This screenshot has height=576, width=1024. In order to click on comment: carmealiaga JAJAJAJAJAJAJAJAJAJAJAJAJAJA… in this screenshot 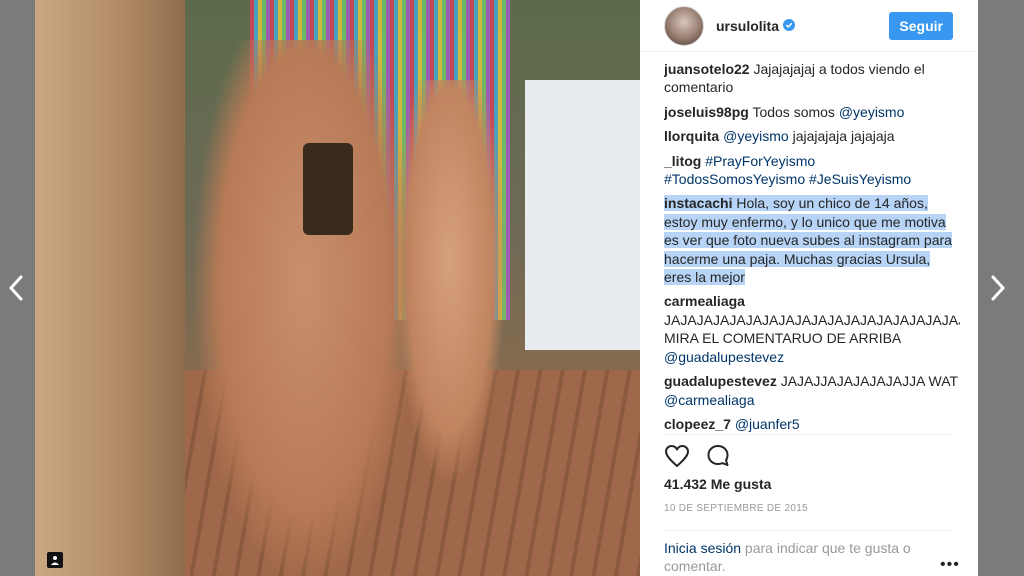, I will do `click(812, 329)`.